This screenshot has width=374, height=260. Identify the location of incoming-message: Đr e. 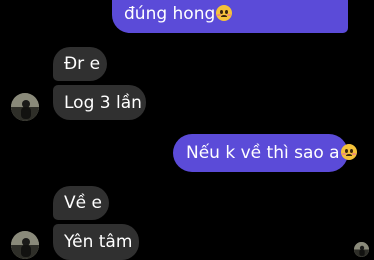
(80, 64).